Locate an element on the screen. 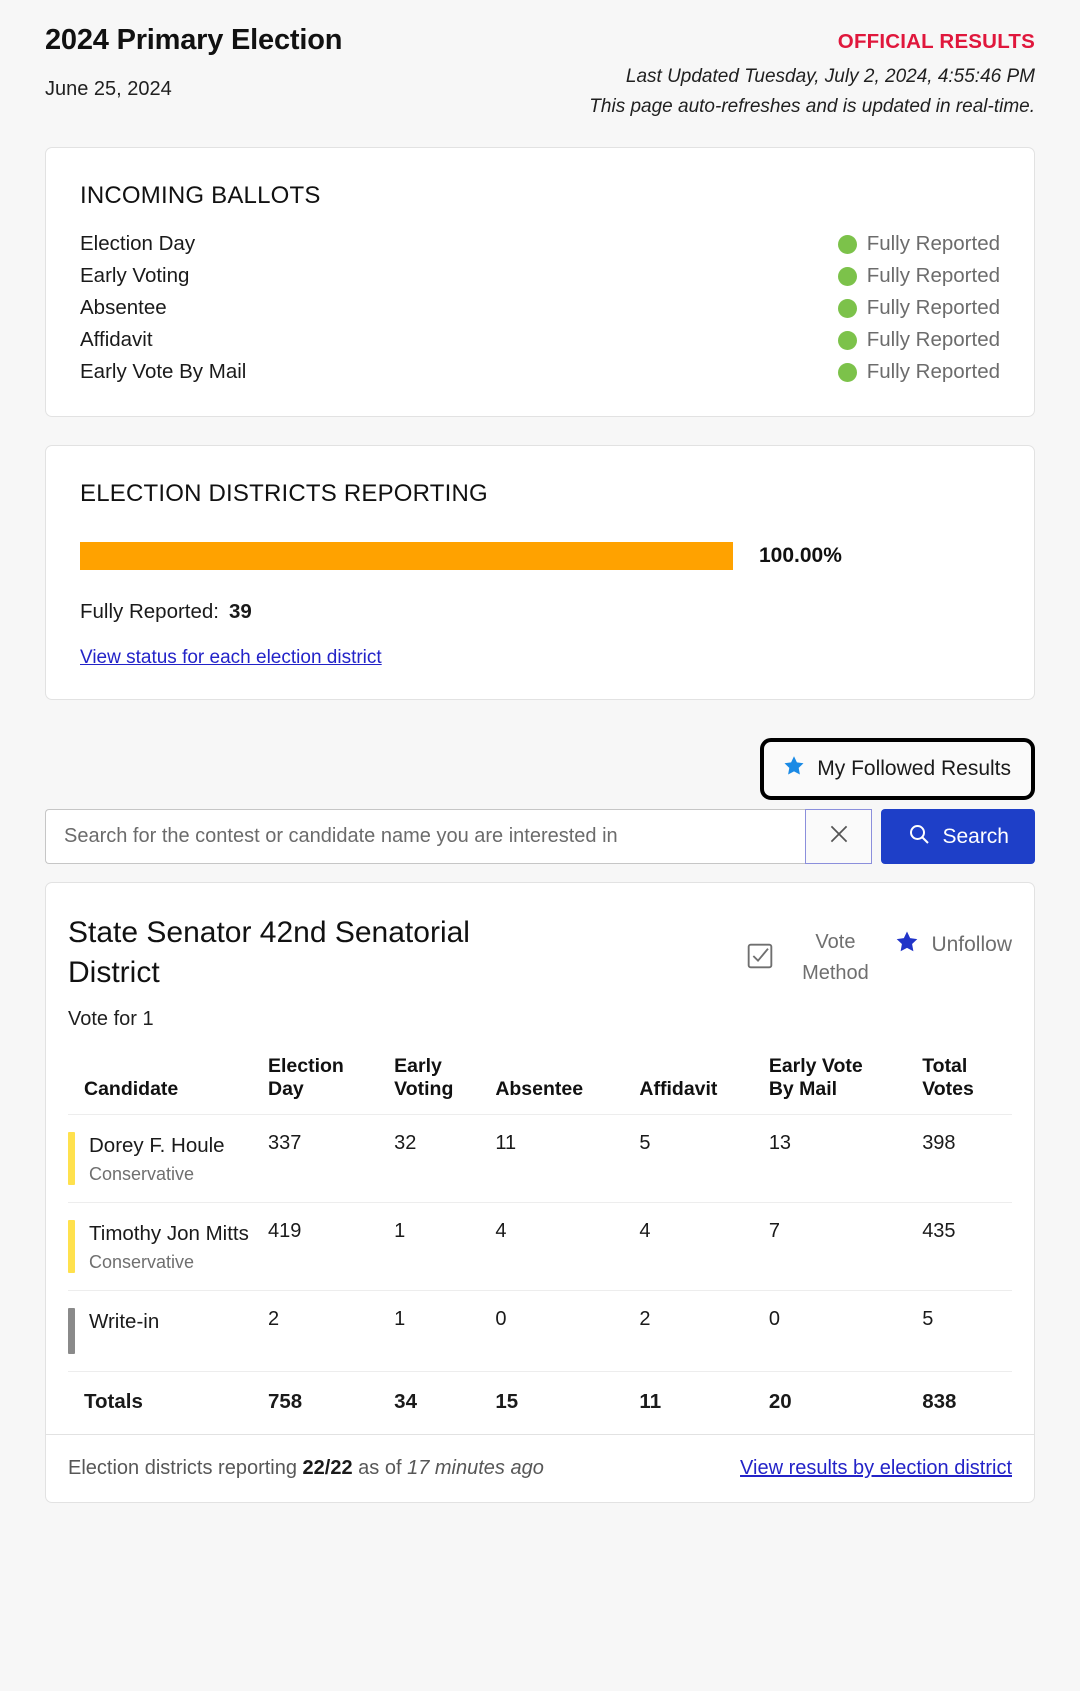 This screenshot has width=1080, height=1691. search-icon is located at coordinates (919, 837).